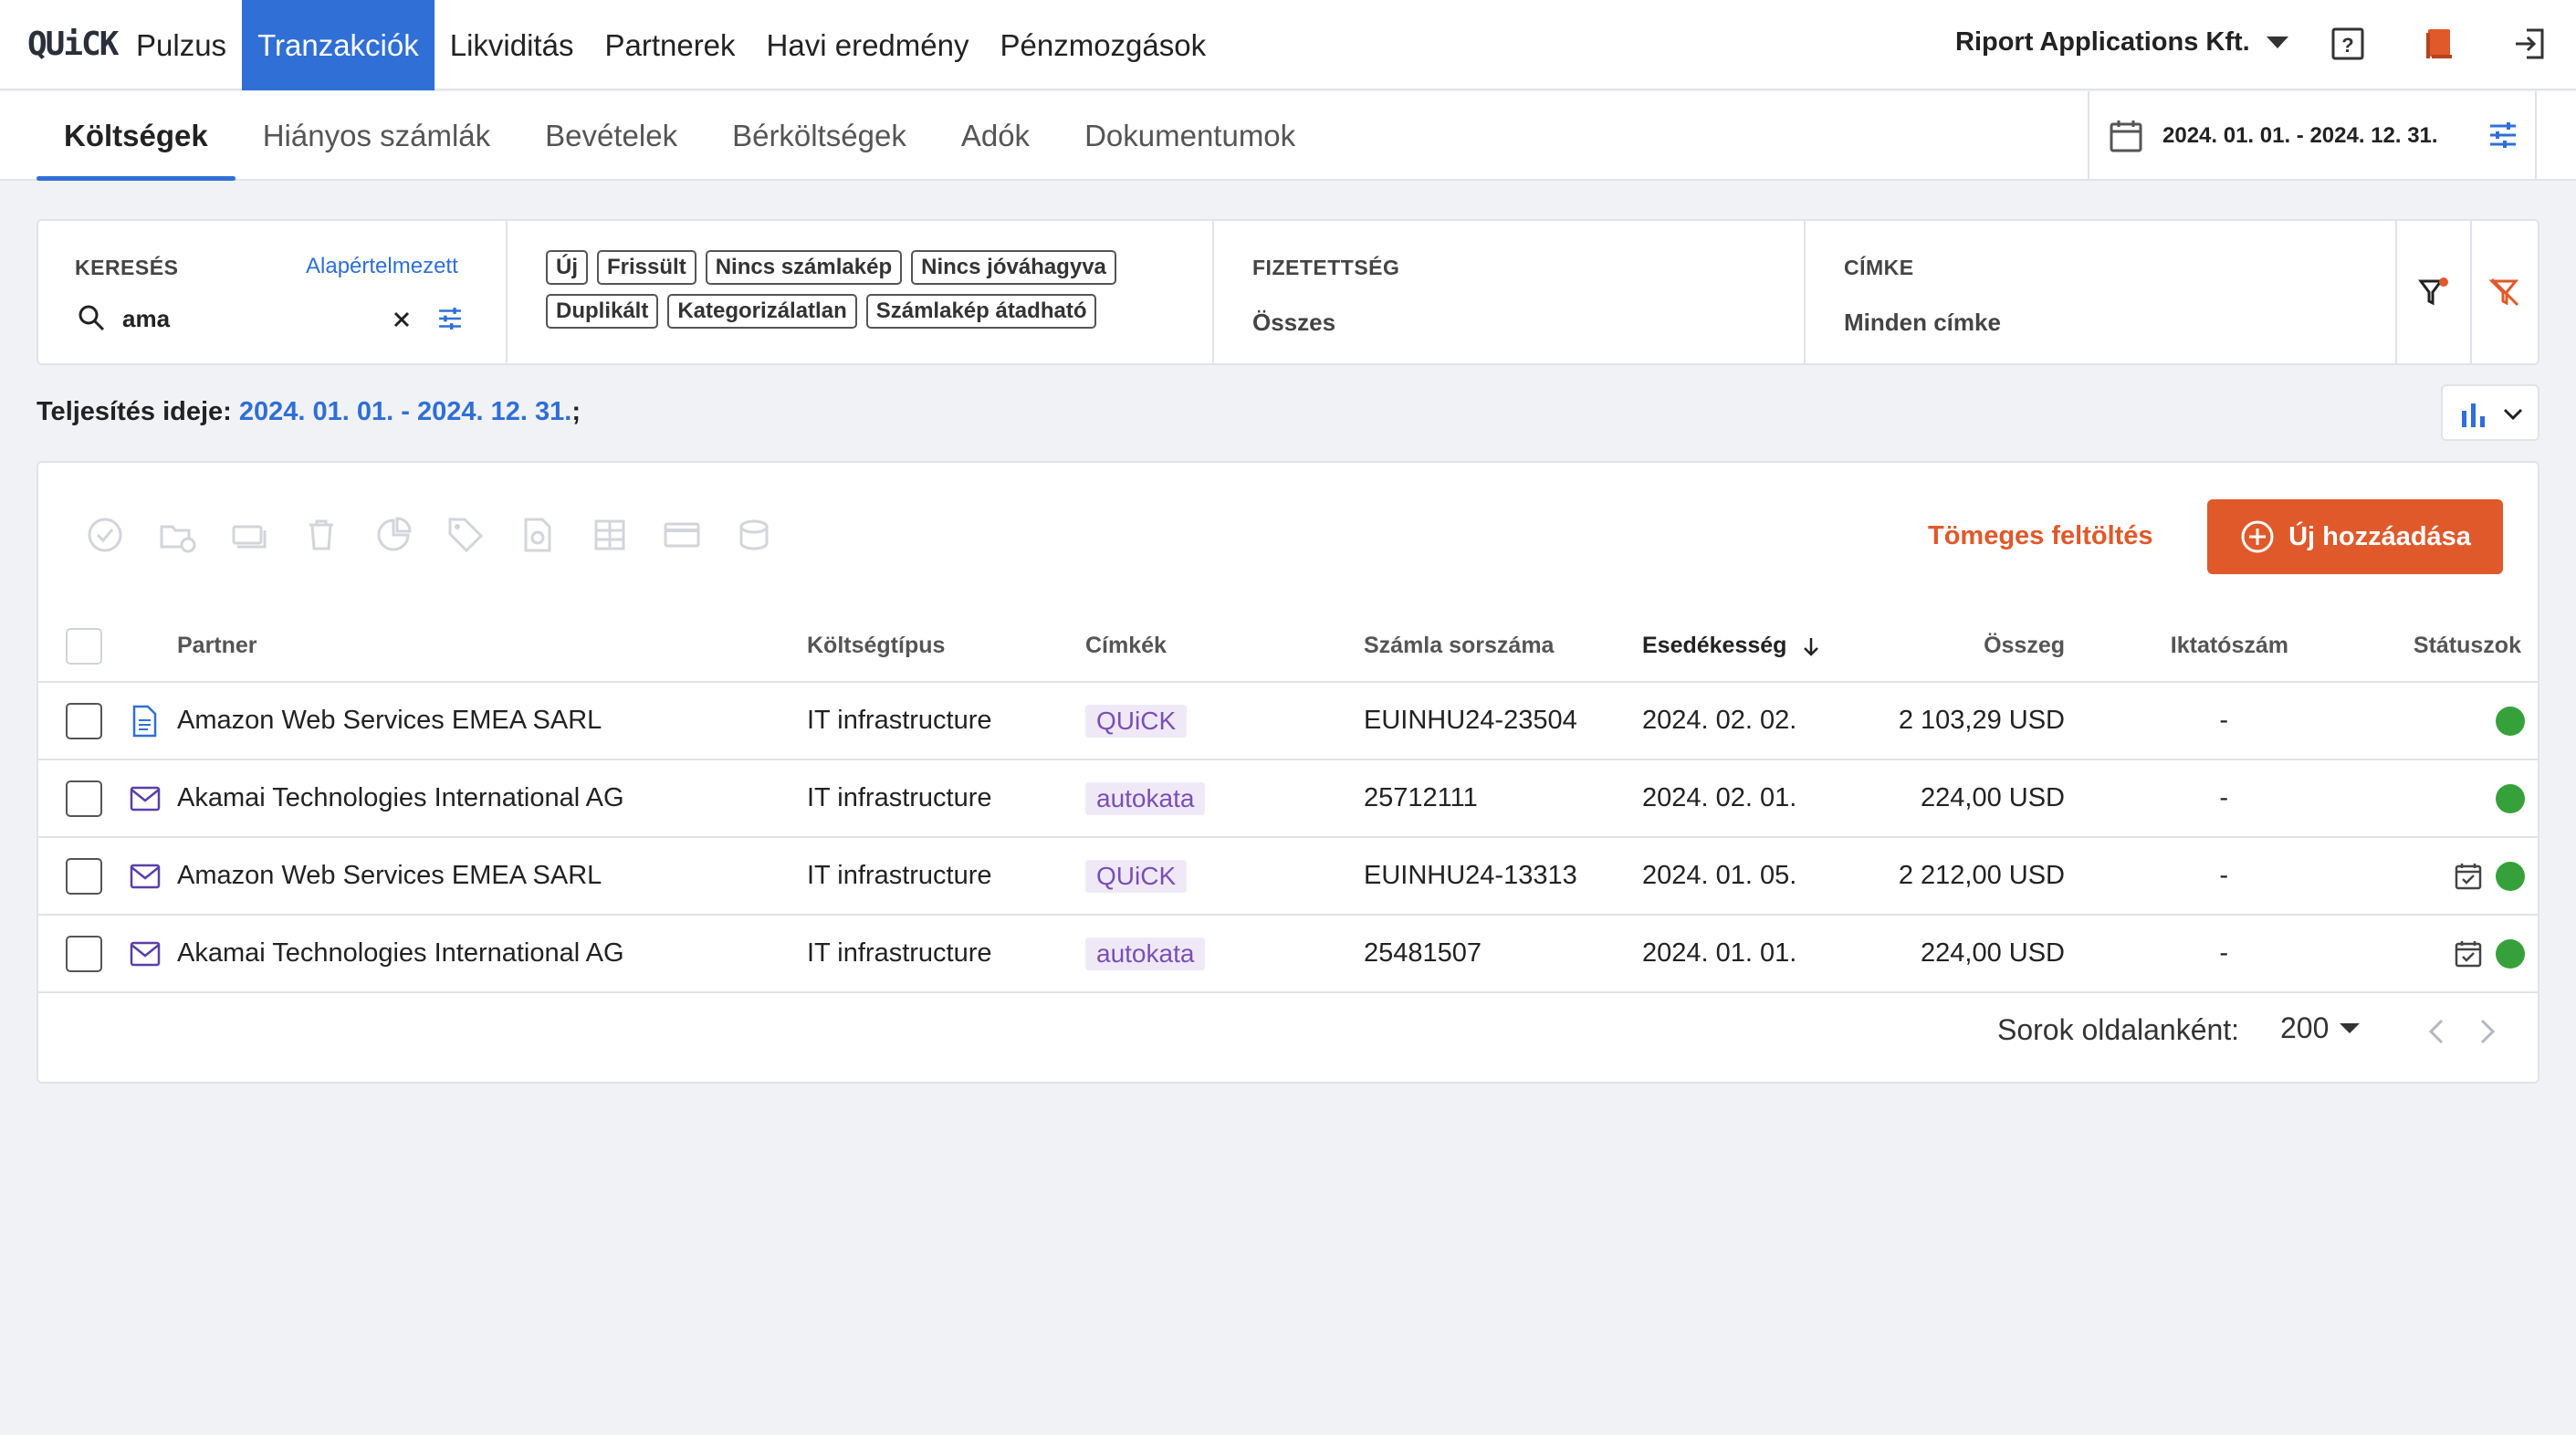 Image resolution: width=2576 pixels, height=1435 pixels. What do you see at coordinates (2439, 44) in the screenshot?
I see `book-icon` at bounding box center [2439, 44].